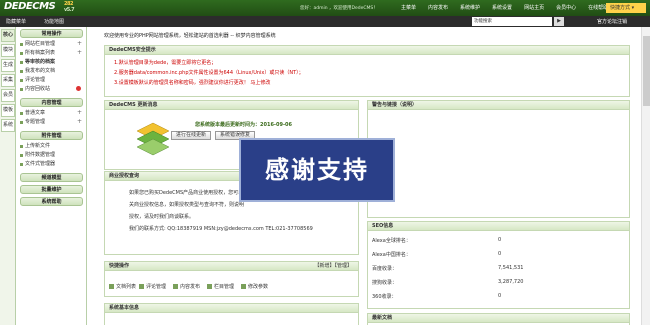 The height and width of the screenshot is (325, 650). What do you see at coordinates (559, 21) in the screenshot?
I see `search-button: ▶` at bounding box center [559, 21].